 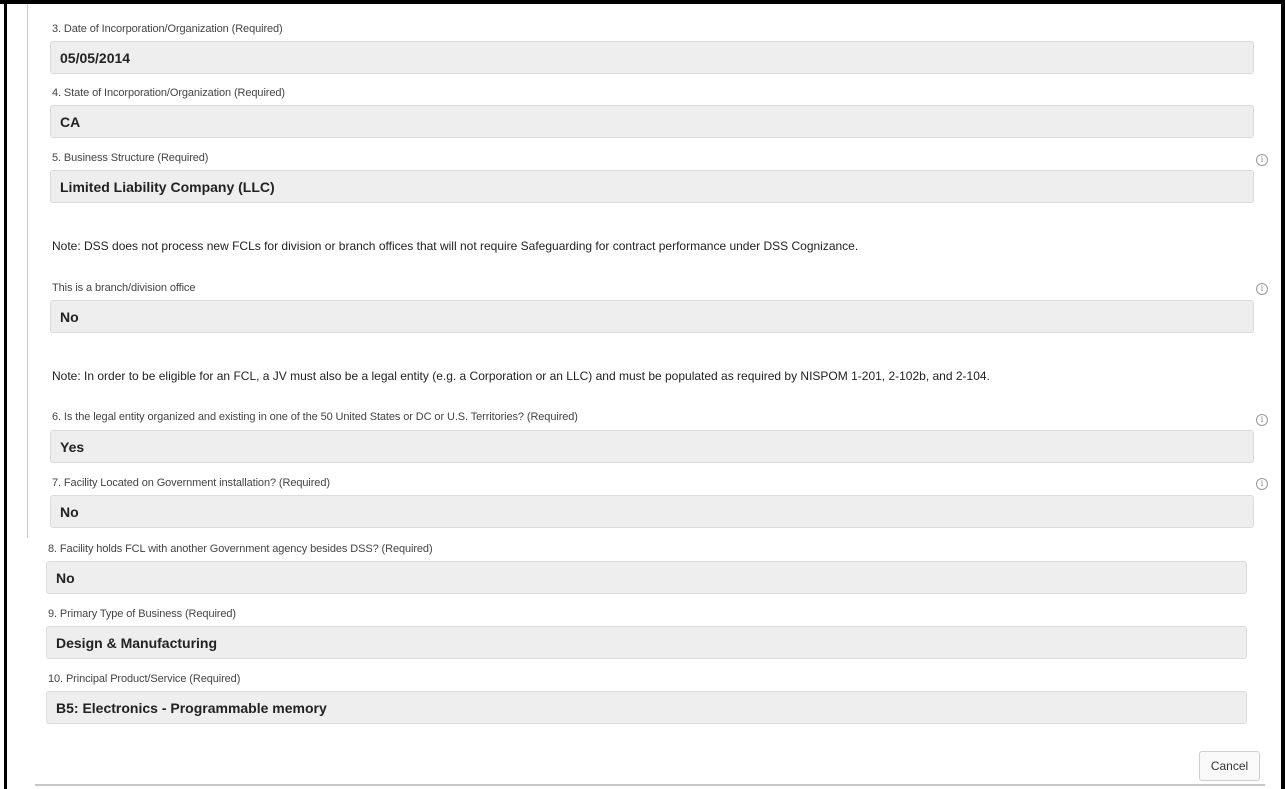 What do you see at coordinates (642, 2) in the screenshot?
I see `frame-border-top` at bounding box center [642, 2].